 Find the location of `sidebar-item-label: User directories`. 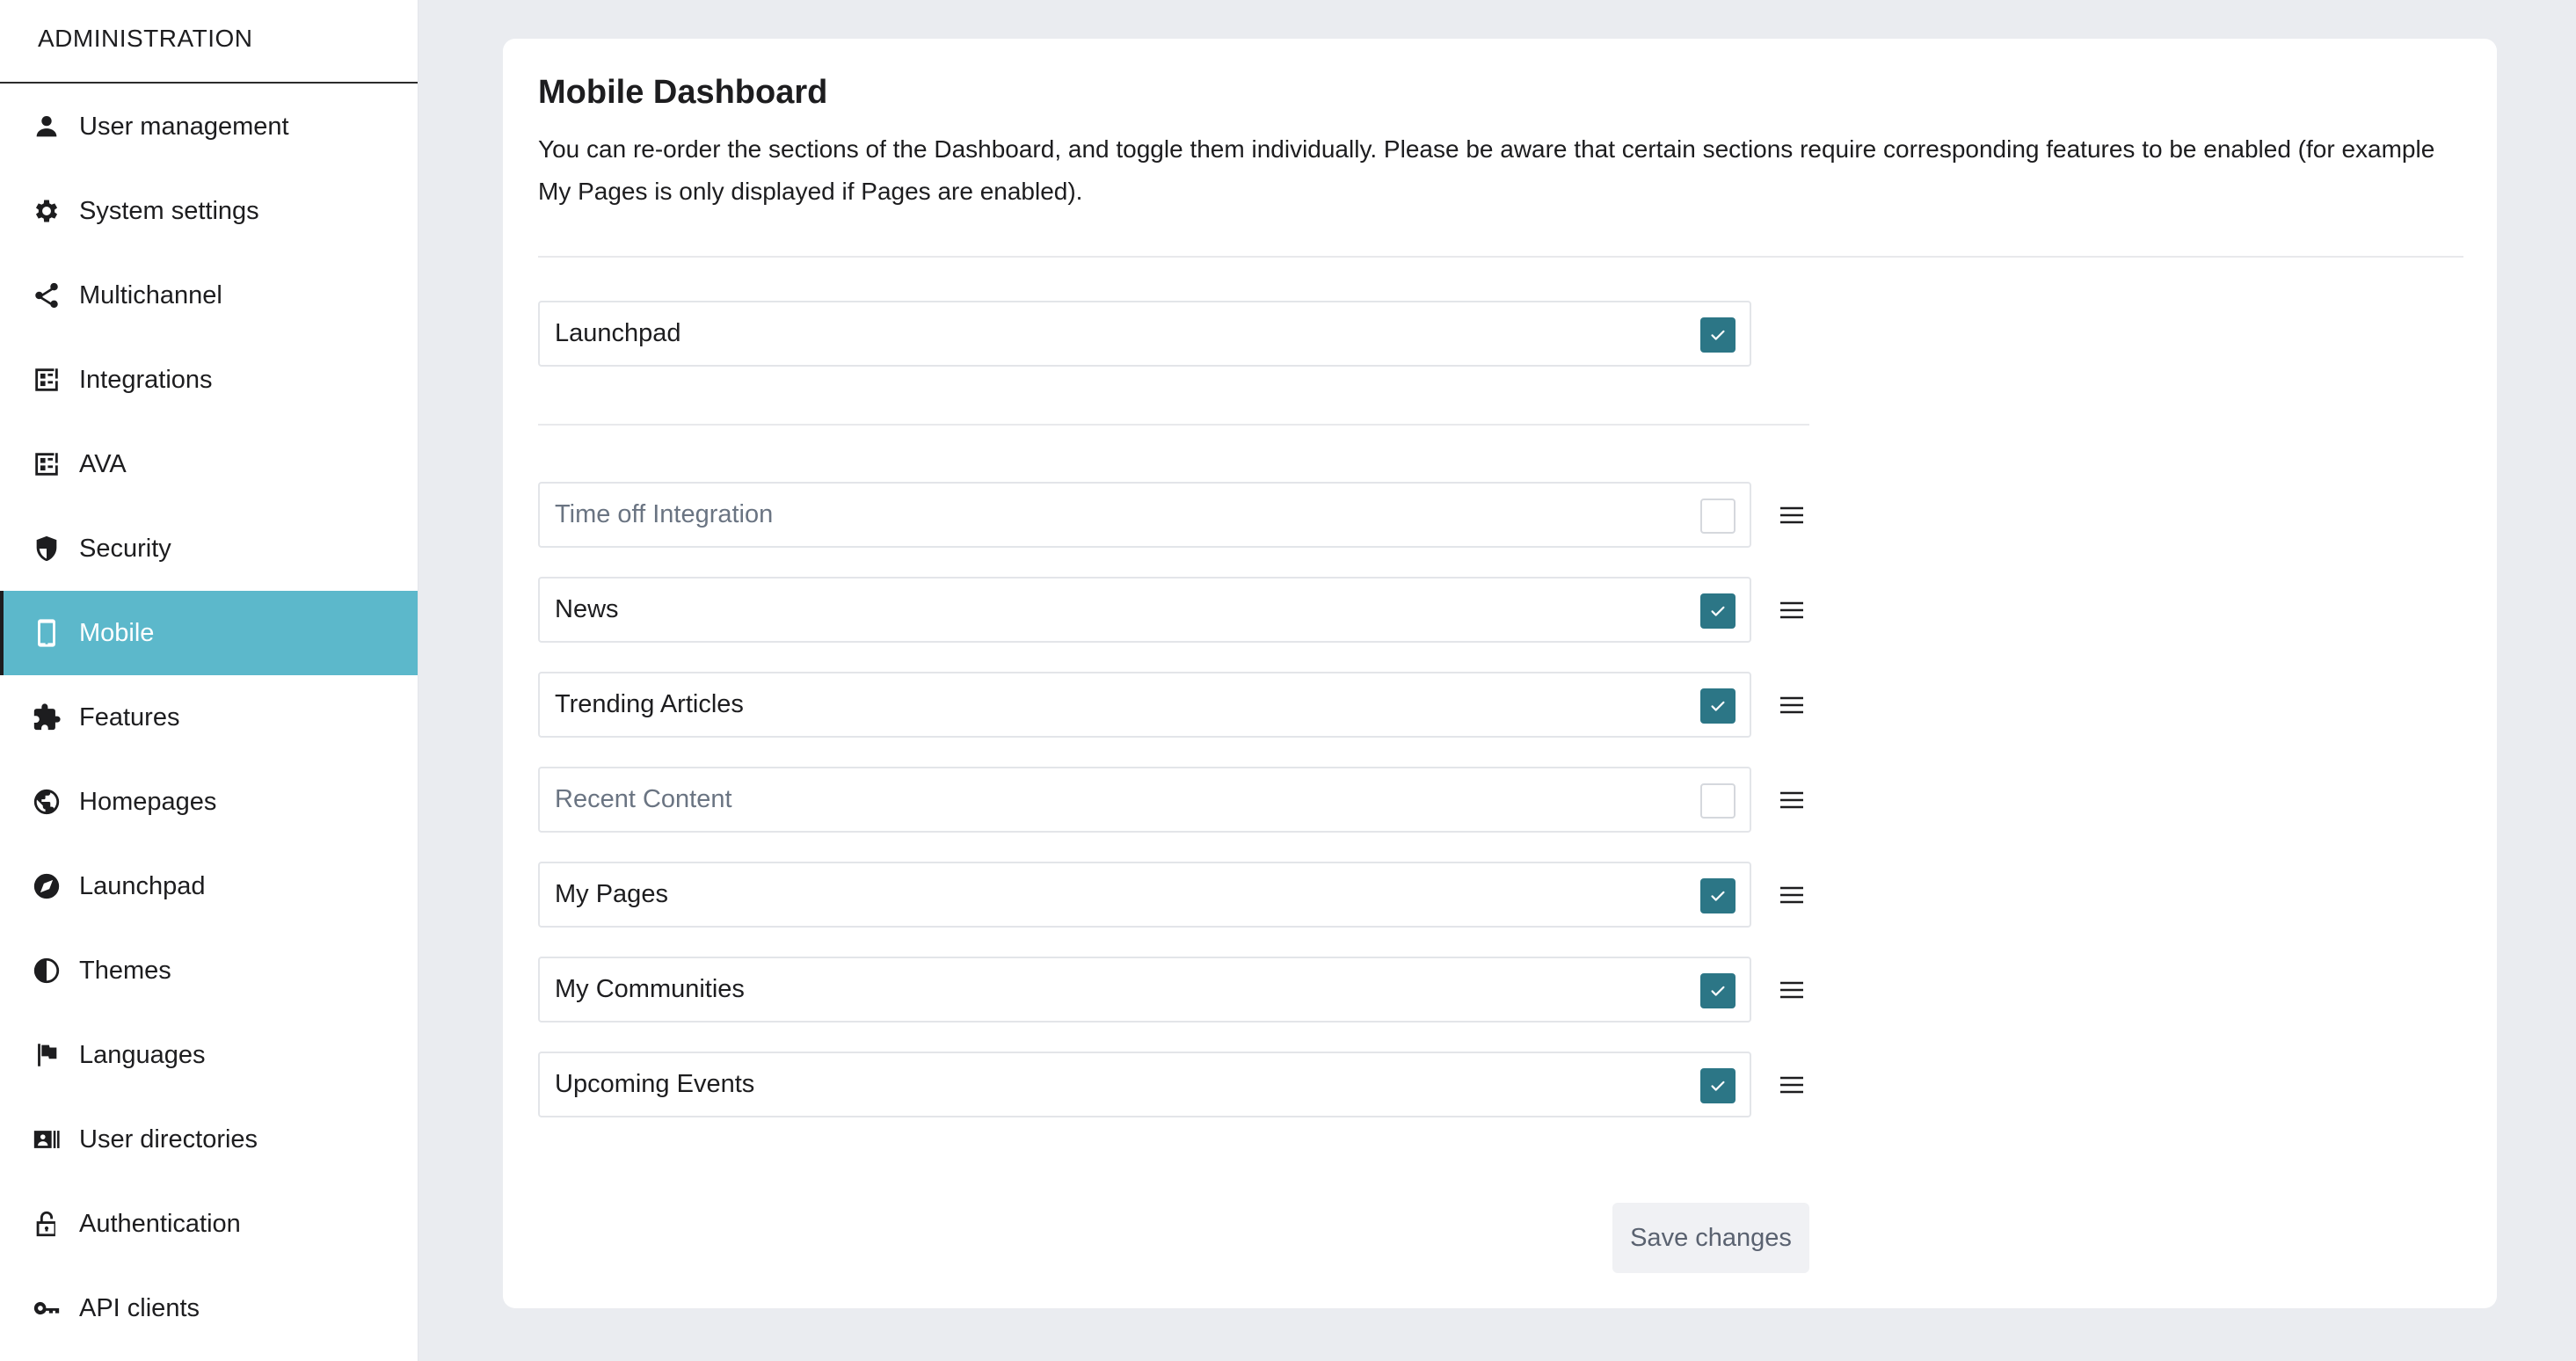

sidebar-item-label: User directories is located at coordinates (168, 1139).